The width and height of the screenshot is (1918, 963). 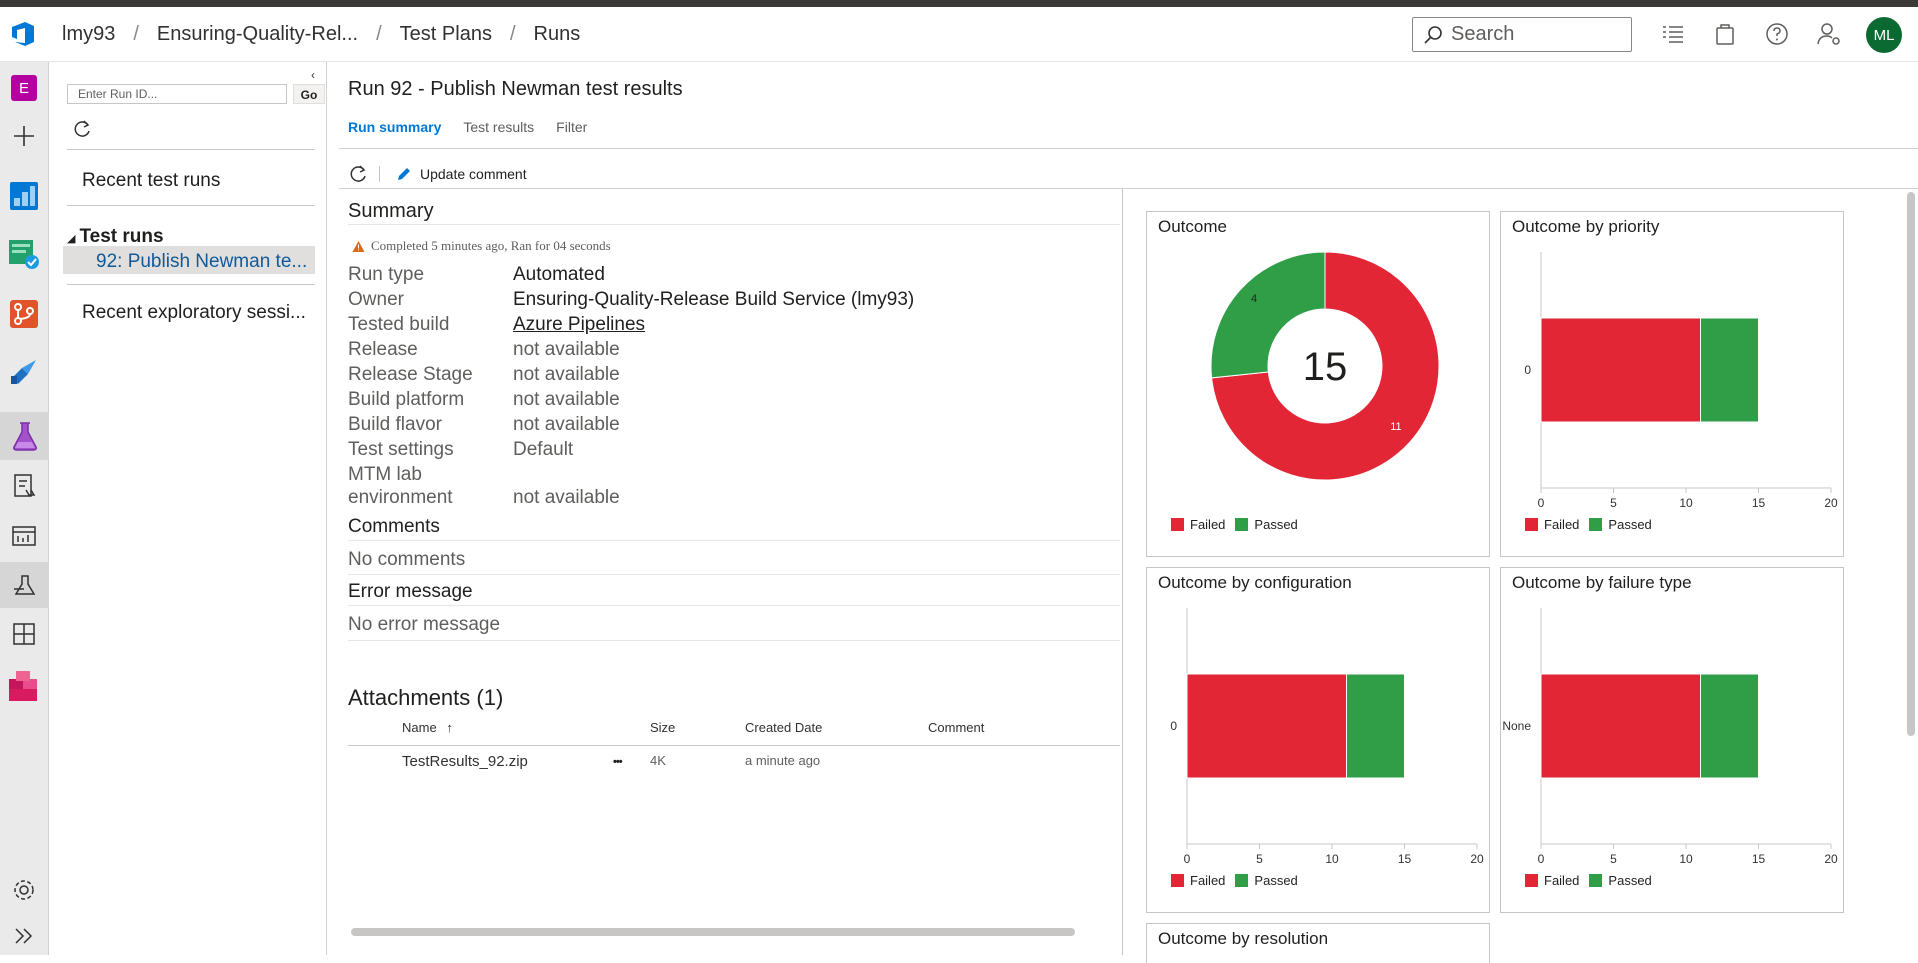 What do you see at coordinates (1128, 174) in the screenshot?
I see `toolbar: Update comment` at bounding box center [1128, 174].